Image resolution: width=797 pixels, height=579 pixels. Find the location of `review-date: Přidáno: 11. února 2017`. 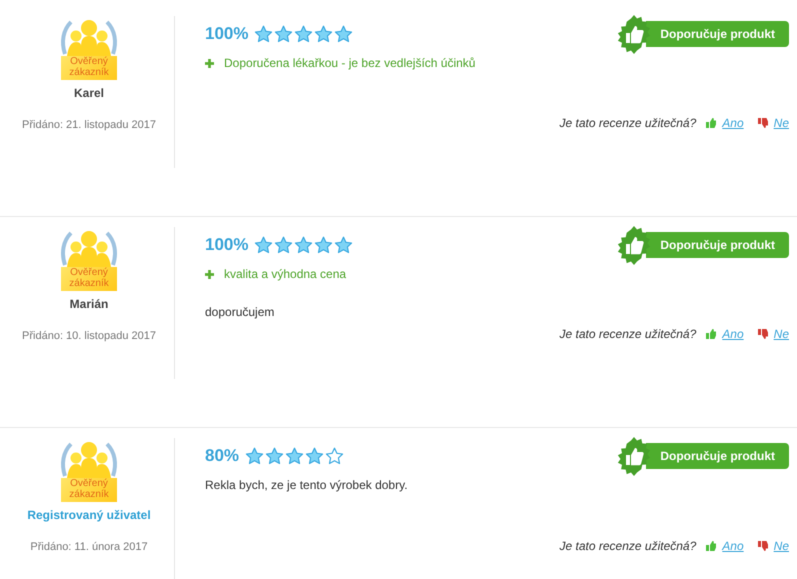

review-date: Přidáno: 11. února 2017 is located at coordinates (89, 547).